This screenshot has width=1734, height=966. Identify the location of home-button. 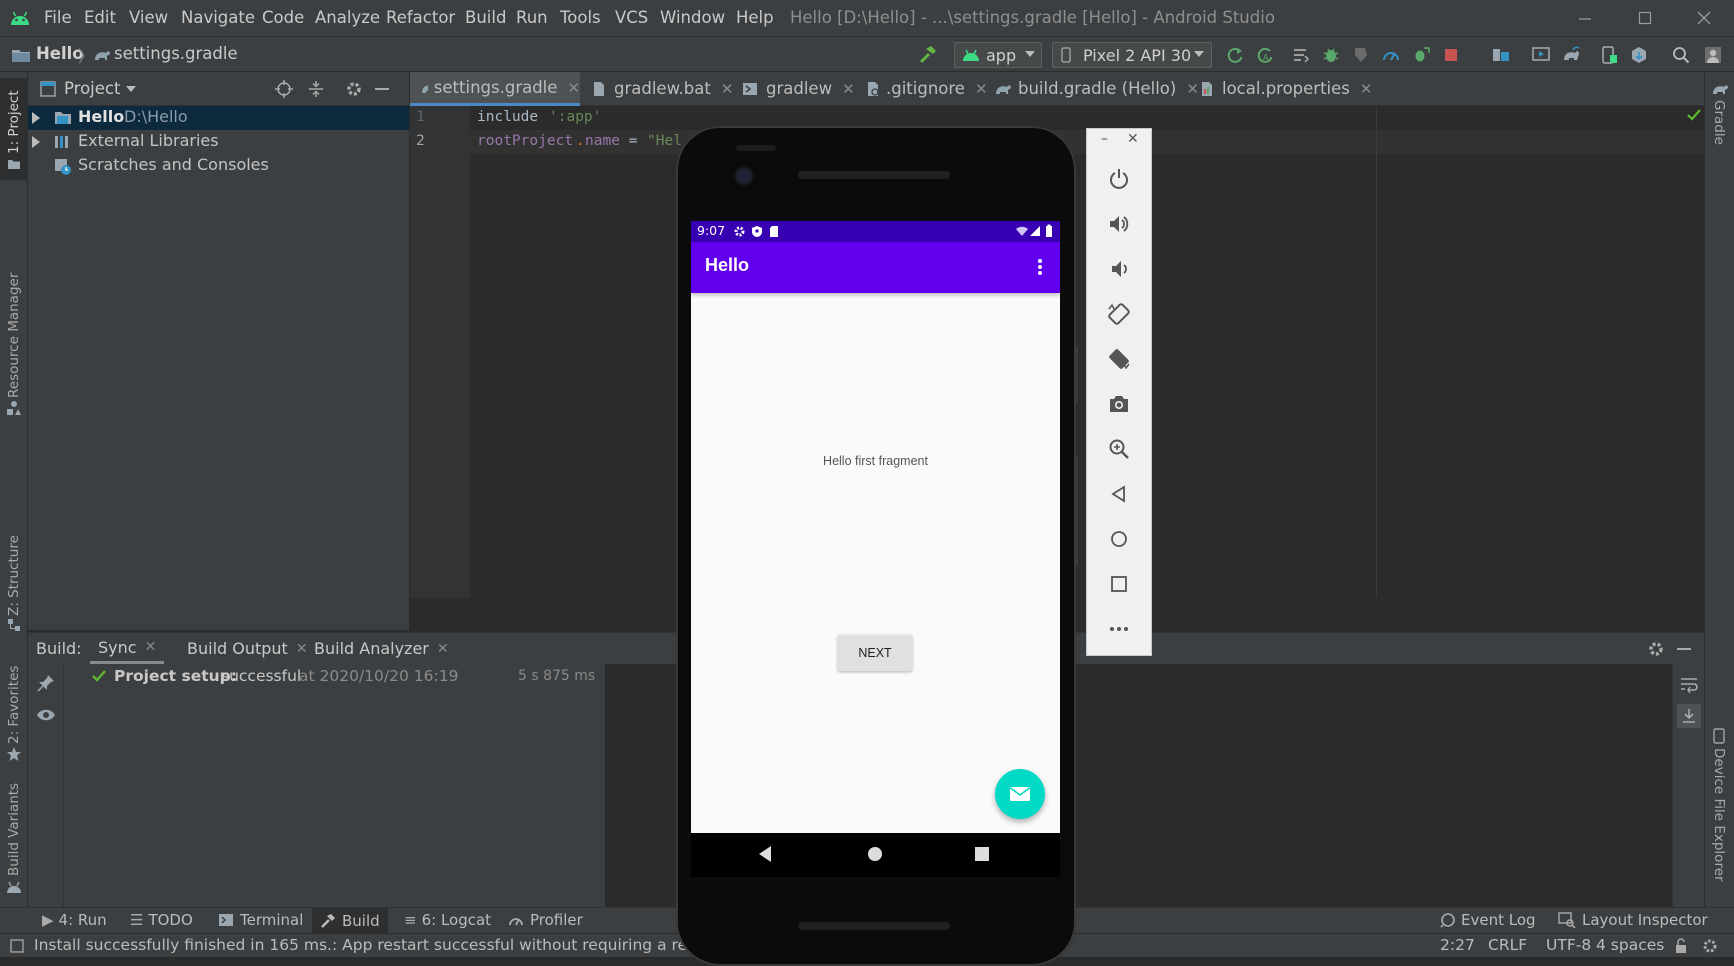
(1119, 539).